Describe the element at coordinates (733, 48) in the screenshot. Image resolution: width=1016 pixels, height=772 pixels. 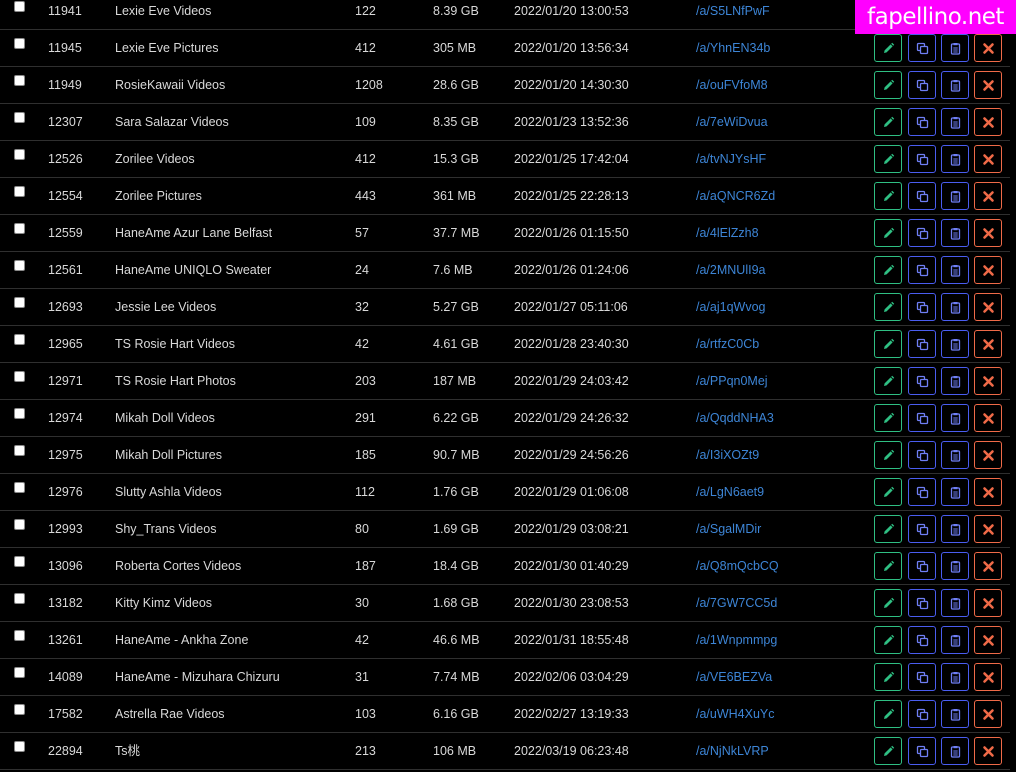
I see `album-link: /a/YhnEN34b` at that location.